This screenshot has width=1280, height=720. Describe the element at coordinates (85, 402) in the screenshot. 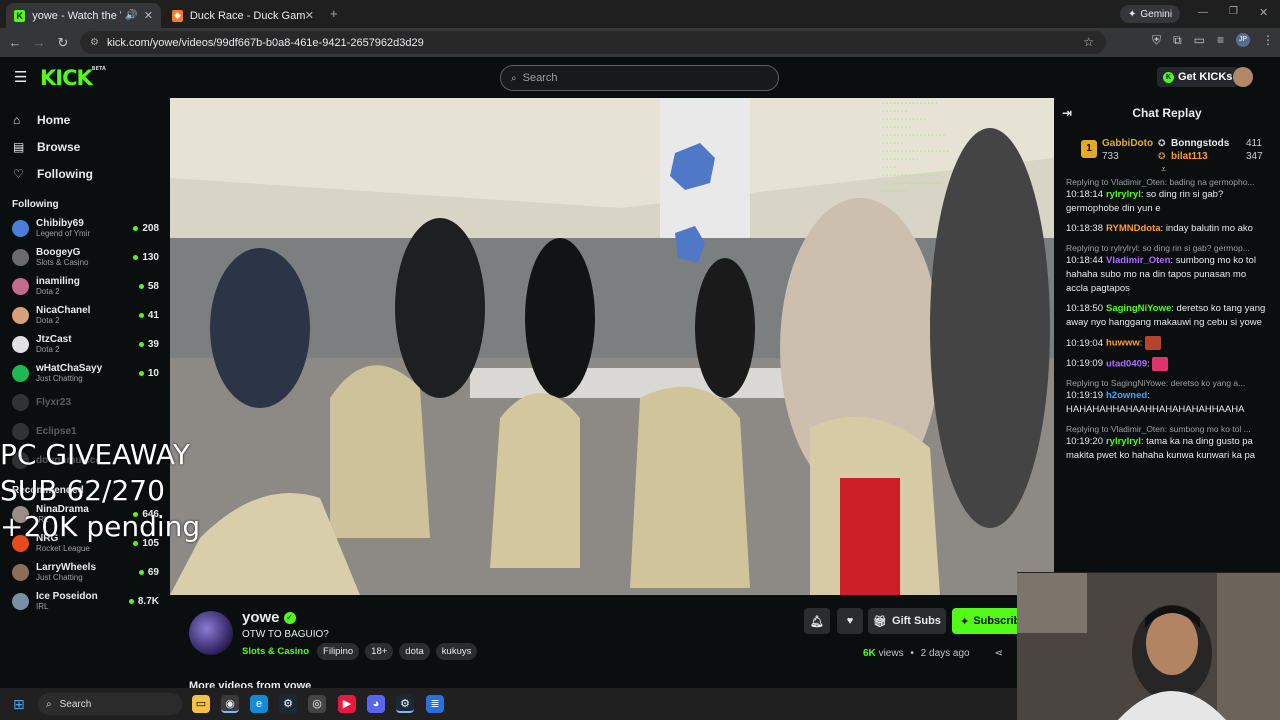

I see `offline-channel-item: Flyxr23` at that location.